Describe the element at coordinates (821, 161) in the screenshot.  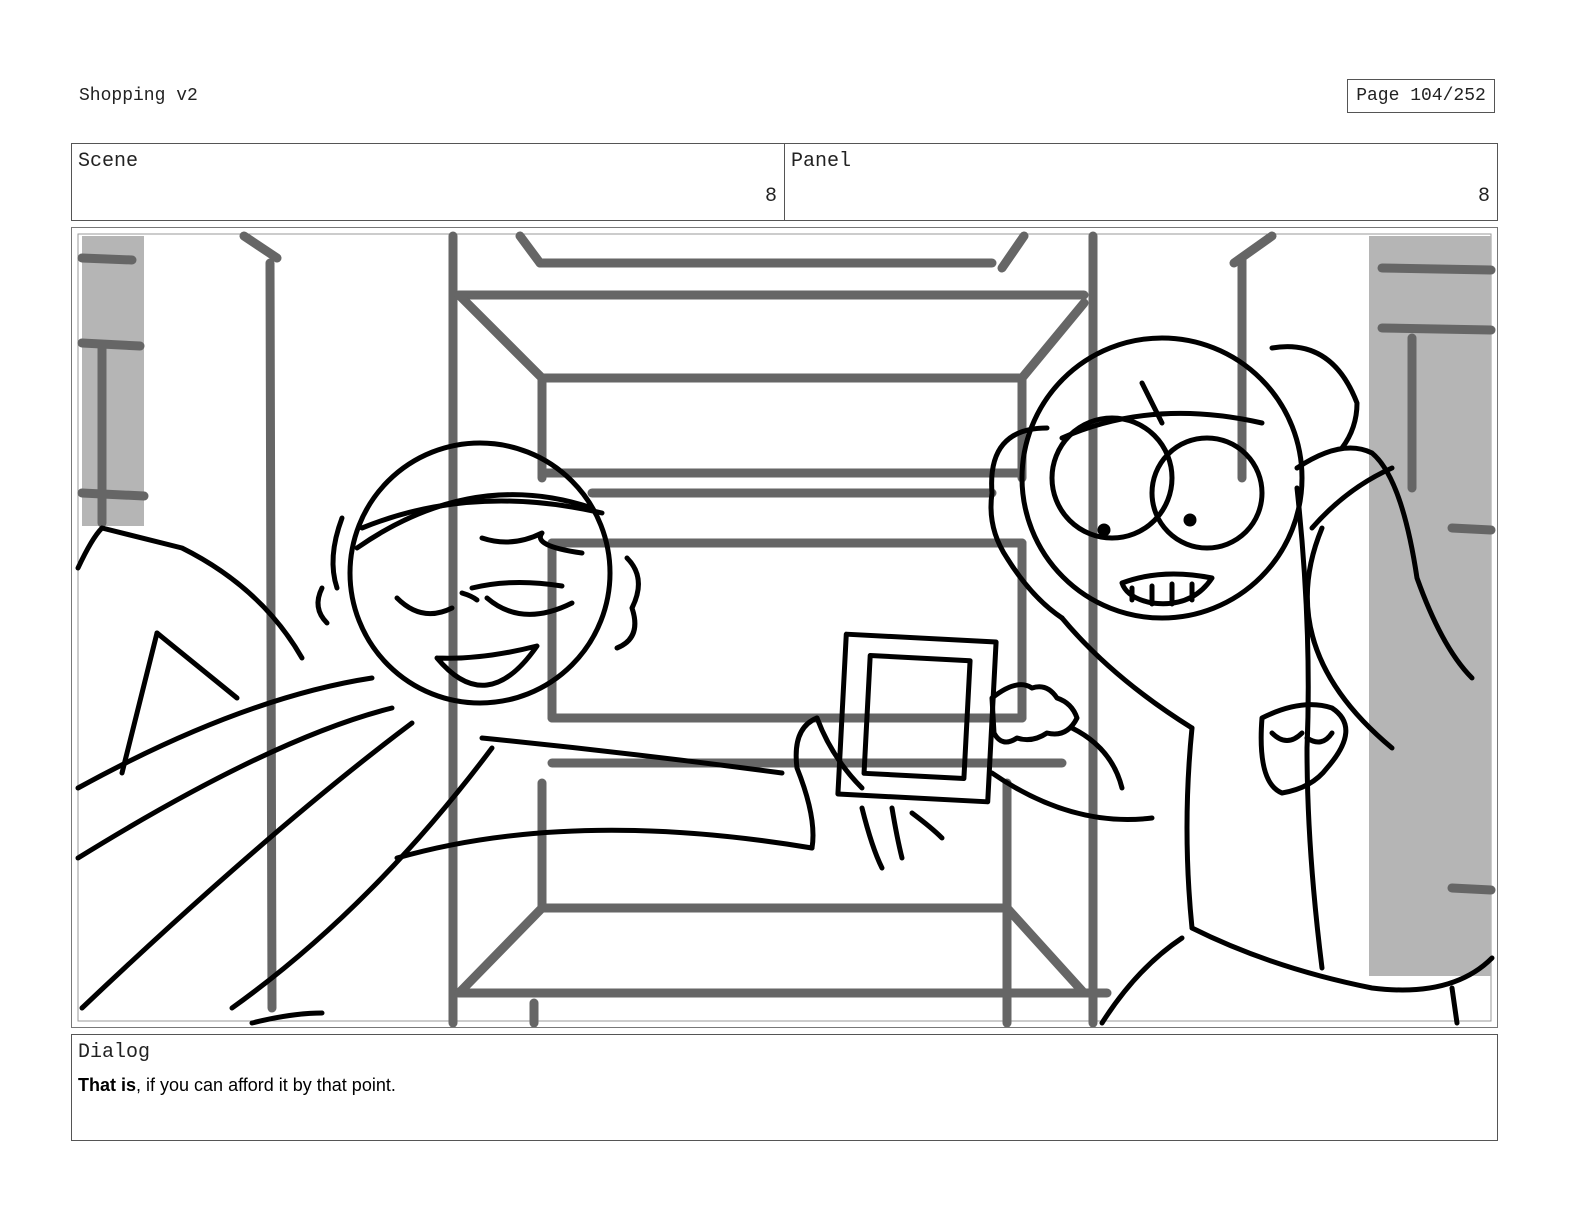
I see `panel-label: Panel` at that location.